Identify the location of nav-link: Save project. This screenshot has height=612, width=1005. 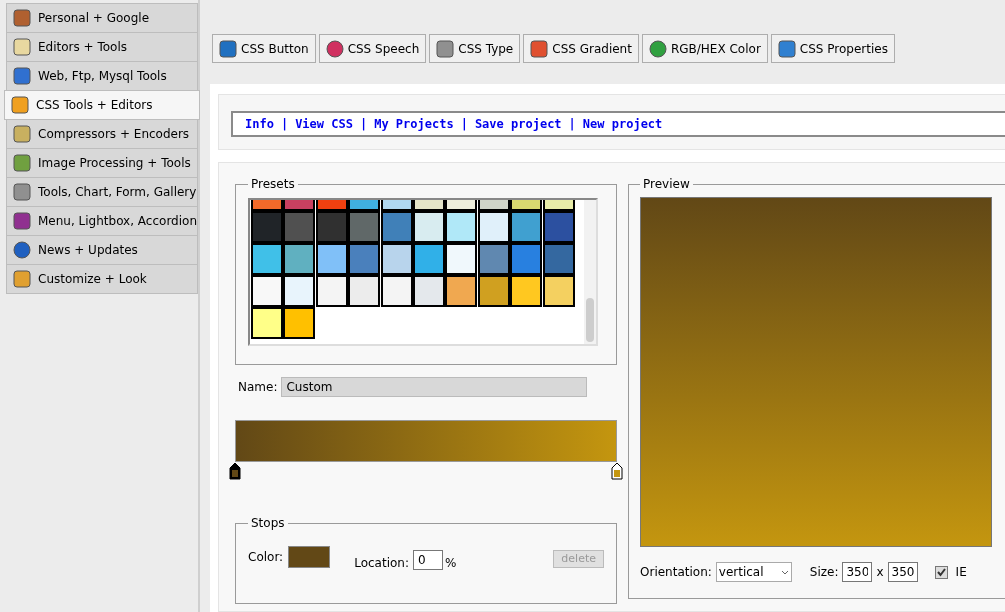
(518, 124).